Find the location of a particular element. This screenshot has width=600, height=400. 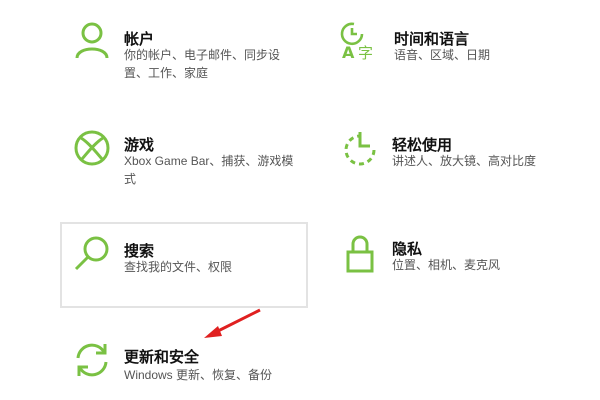

person-icon is located at coordinates (92, 40).